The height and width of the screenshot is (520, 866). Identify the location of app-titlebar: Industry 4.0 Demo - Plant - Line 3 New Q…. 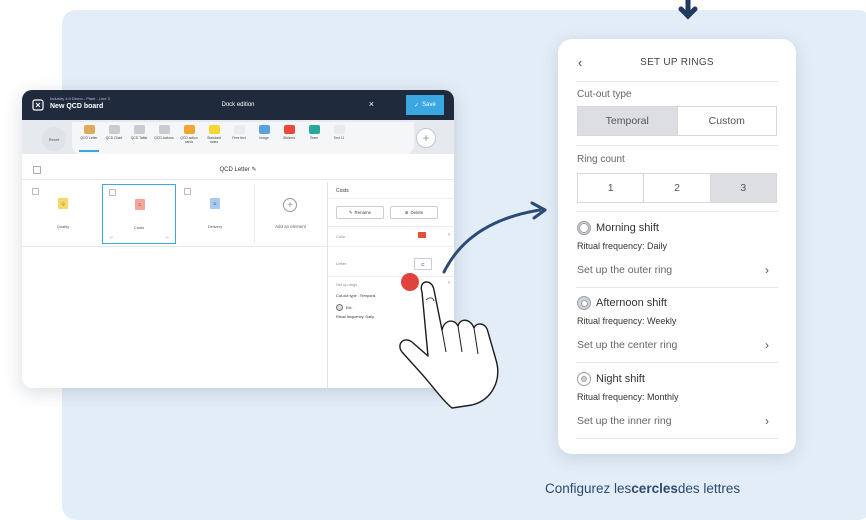
(238, 105).